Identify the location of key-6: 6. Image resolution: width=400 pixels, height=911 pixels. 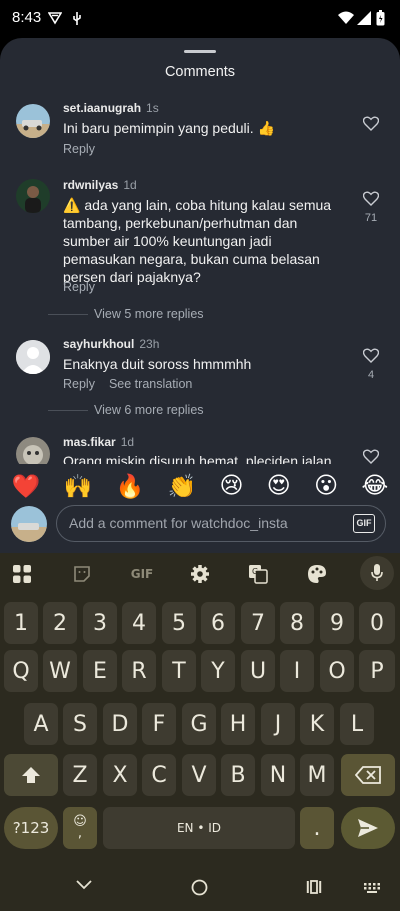
(218, 623).